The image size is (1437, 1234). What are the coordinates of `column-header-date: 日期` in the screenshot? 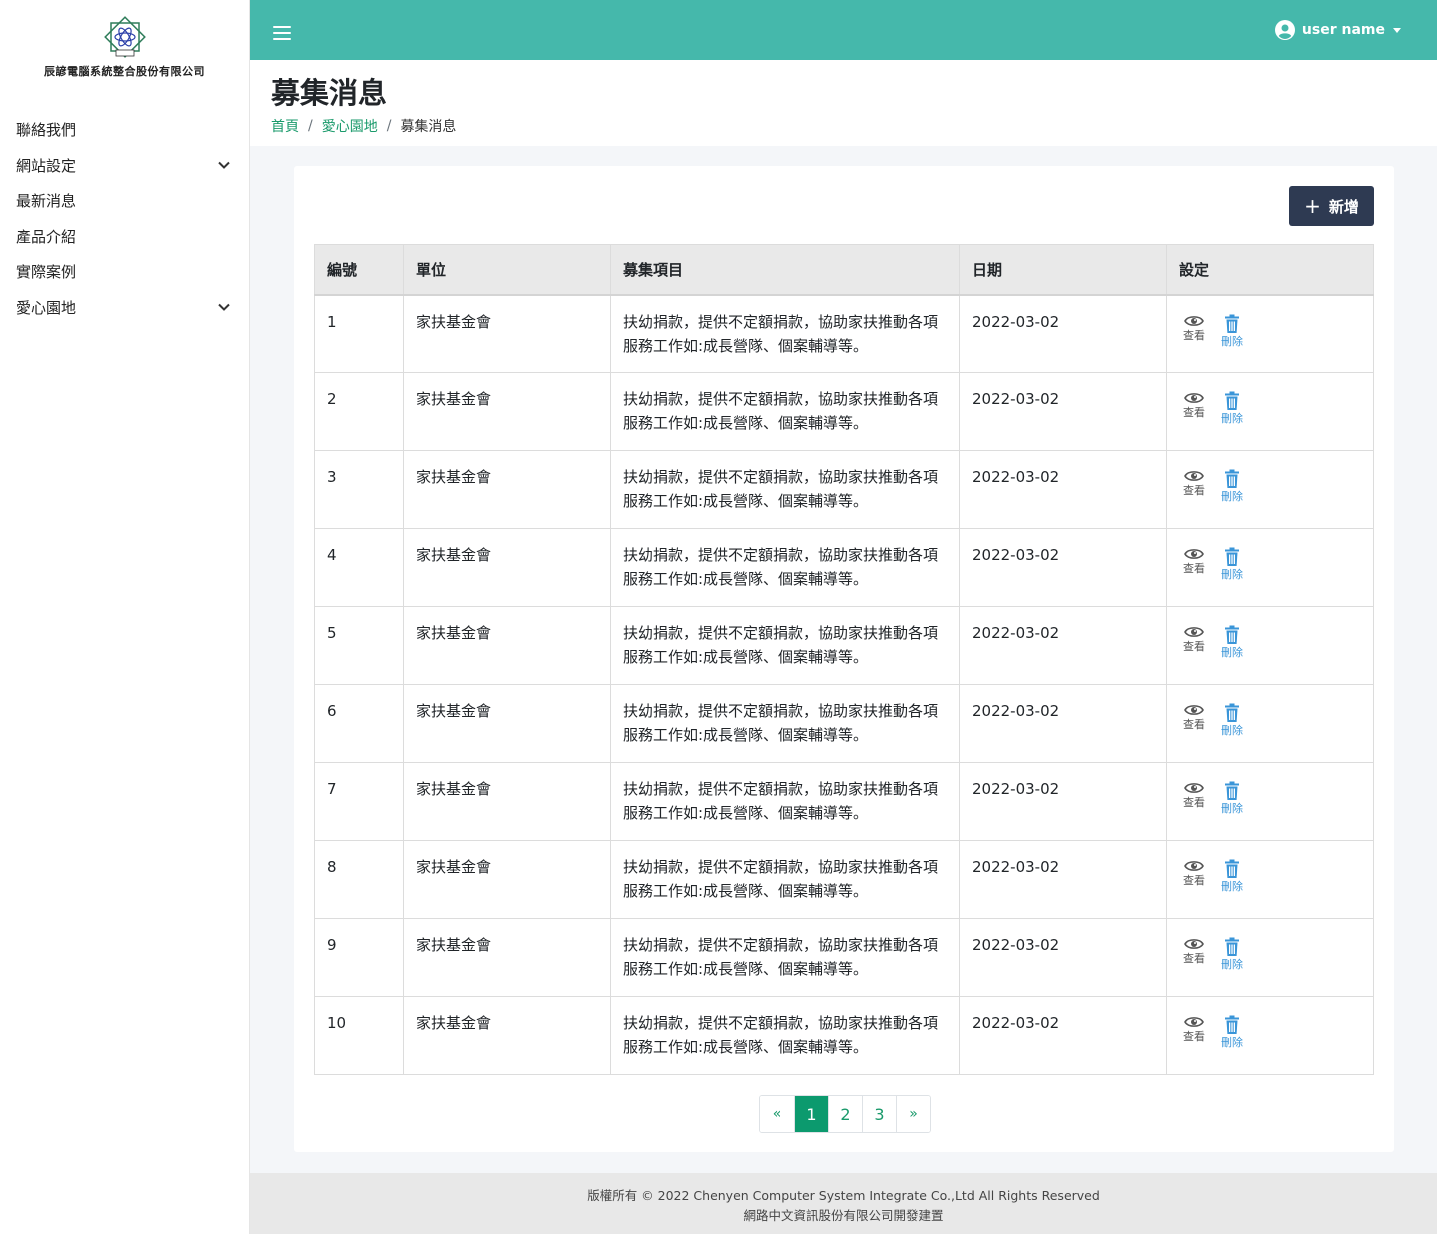 It's located at (1063, 270).